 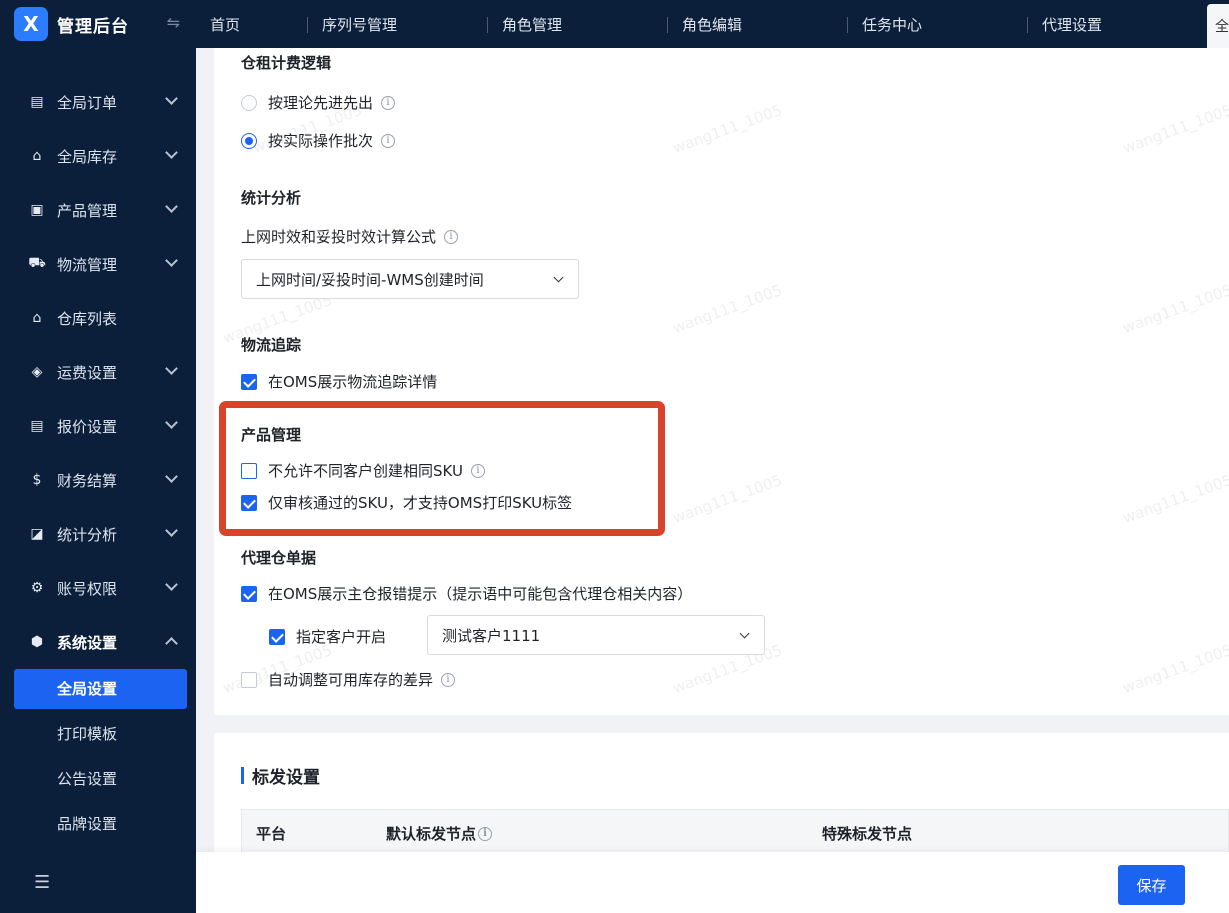 What do you see at coordinates (100, 736) in the screenshot?
I see `sidebar-subitem-print-templates: 打印模板` at bounding box center [100, 736].